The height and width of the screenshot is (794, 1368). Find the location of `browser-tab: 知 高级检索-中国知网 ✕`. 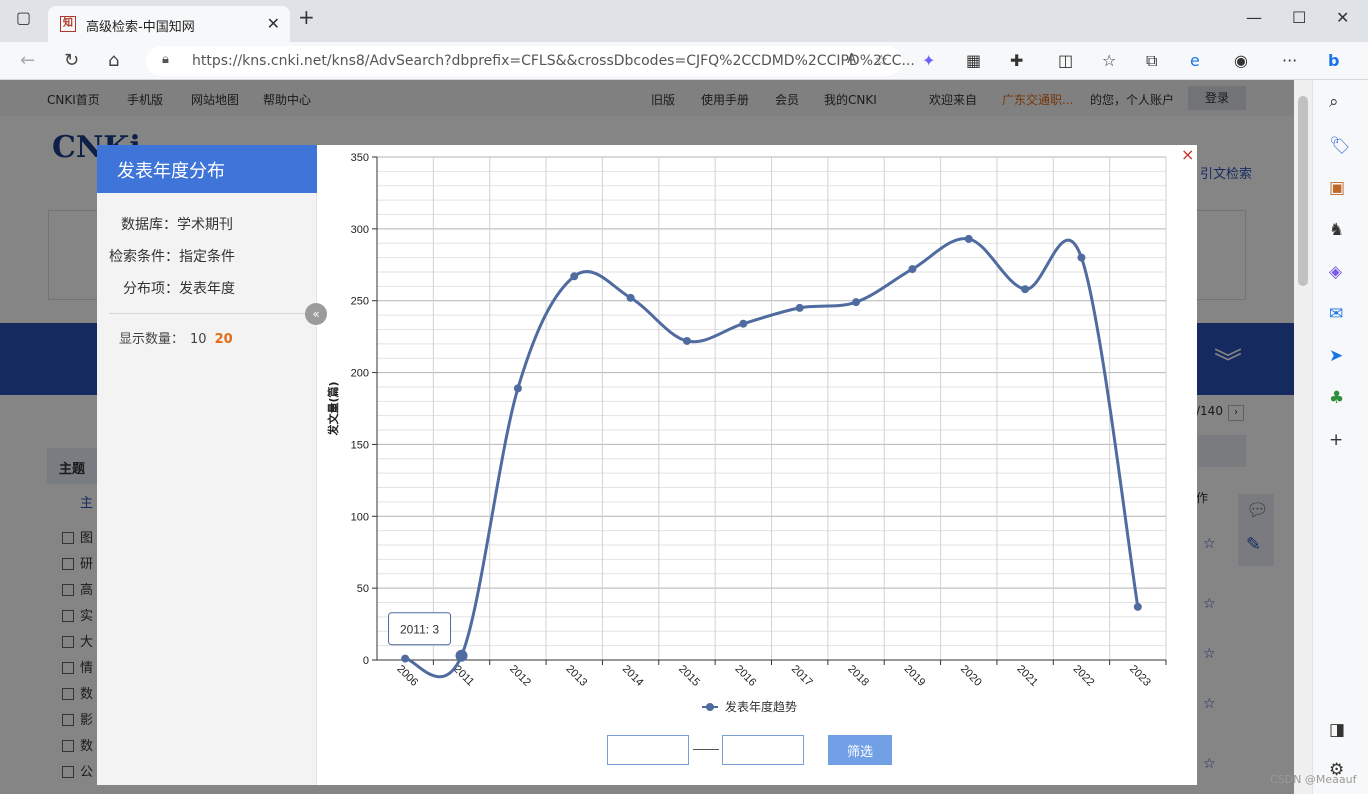

browser-tab: 知 高级检索-中国知网 ✕ is located at coordinates (169, 24).